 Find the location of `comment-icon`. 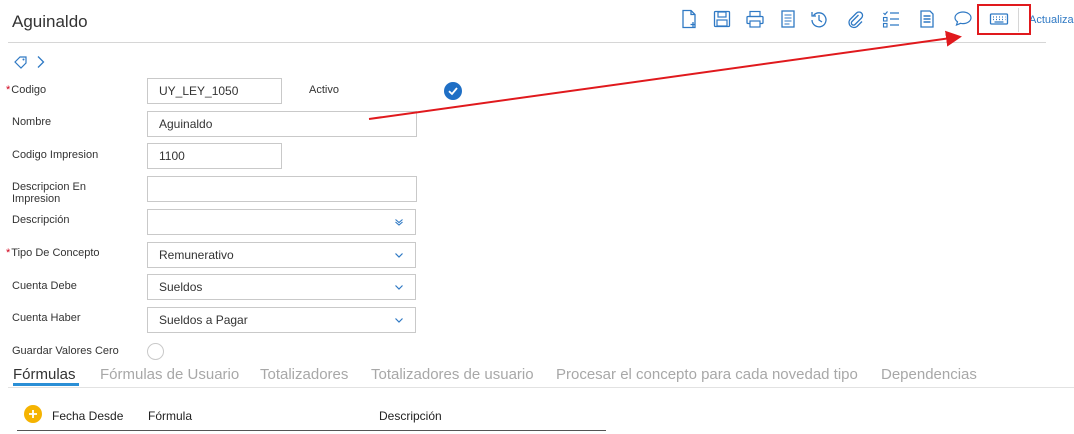

comment-icon is located at coordinates (963, 19).